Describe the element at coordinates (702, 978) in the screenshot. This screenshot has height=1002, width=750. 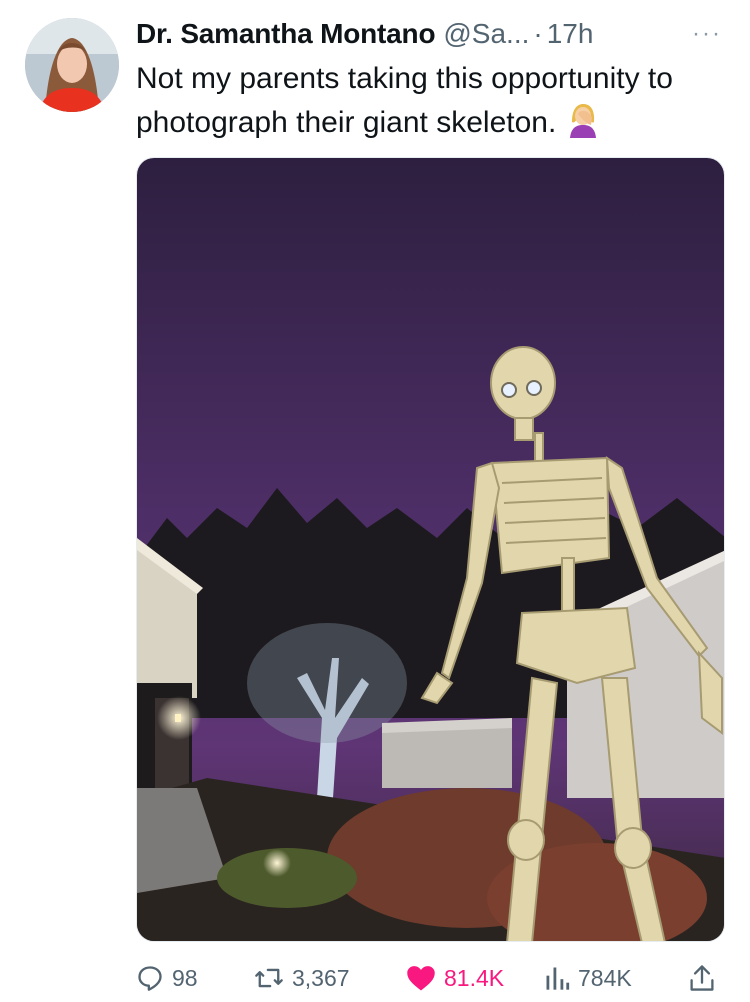
I see `share-icon` at that location.